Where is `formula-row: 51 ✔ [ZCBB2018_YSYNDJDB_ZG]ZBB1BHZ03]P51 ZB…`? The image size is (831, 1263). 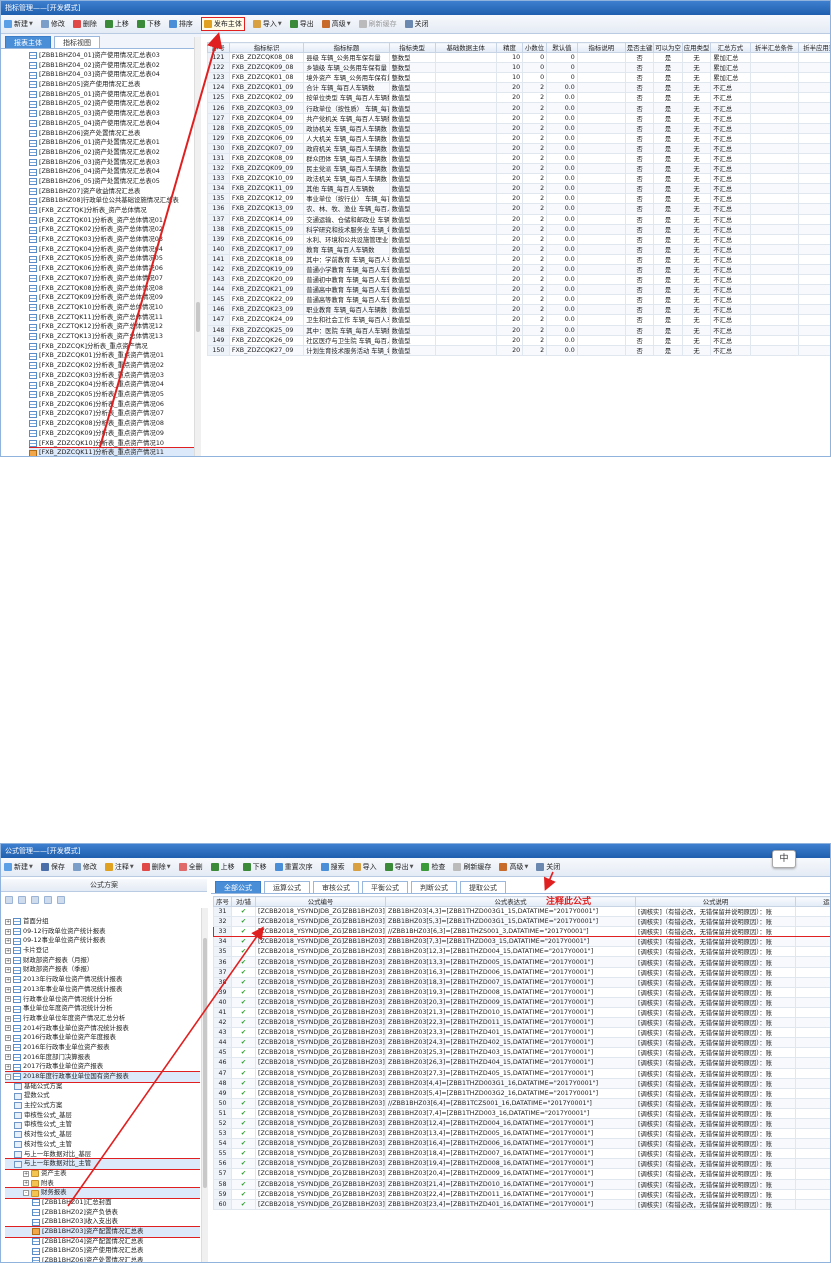
formula-row: 51 ✔ [ZCBB2018_YSYNDJDB_ZG]ZBB1BHZ03]P51 ZB… is located at coordinates (521, 1113).